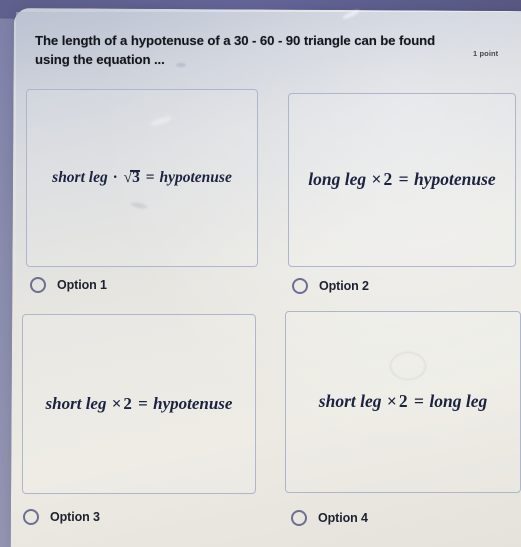  Describe the element at coordinates (455, 179) in the screenshot. I see `equation-rhs-2: hypotenuse` at that location.